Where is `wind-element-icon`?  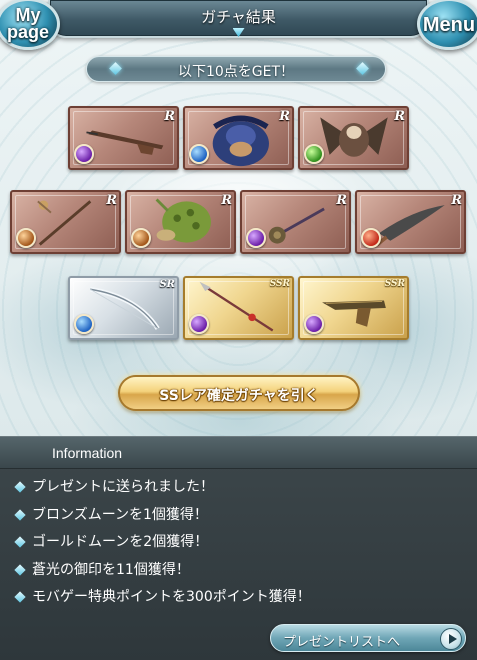
wind-element-icon is located at coordinates (314, 154).